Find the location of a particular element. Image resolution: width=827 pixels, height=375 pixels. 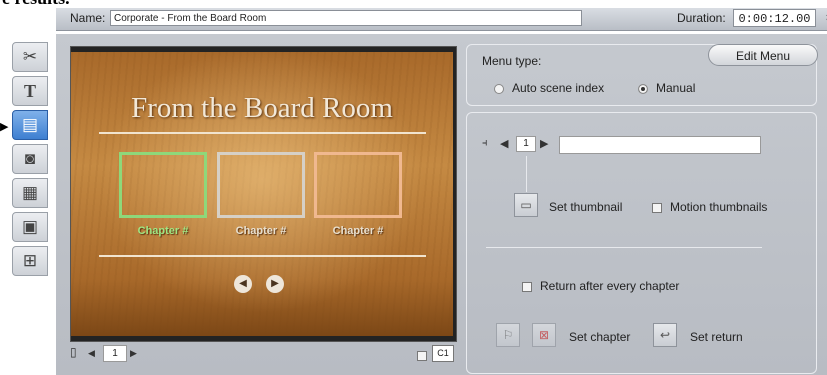

page-number-field: 1 is located at coordinates (115, 353).